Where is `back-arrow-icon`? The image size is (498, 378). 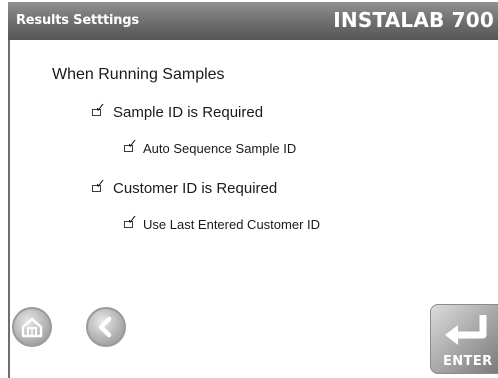 back-arrow-icon is located at coordinates (105, 327).